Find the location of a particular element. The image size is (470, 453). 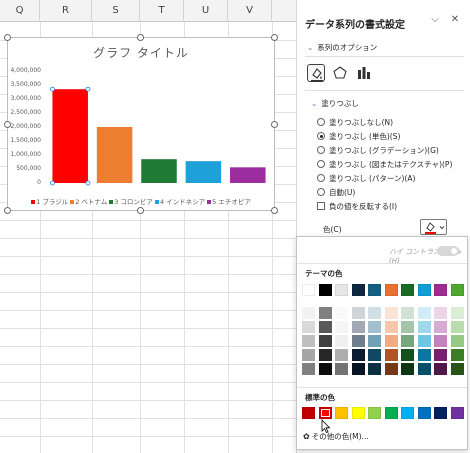

fill-option-solid: 塗りつぶし (単色)(S) is located at coordinates (358, 136).